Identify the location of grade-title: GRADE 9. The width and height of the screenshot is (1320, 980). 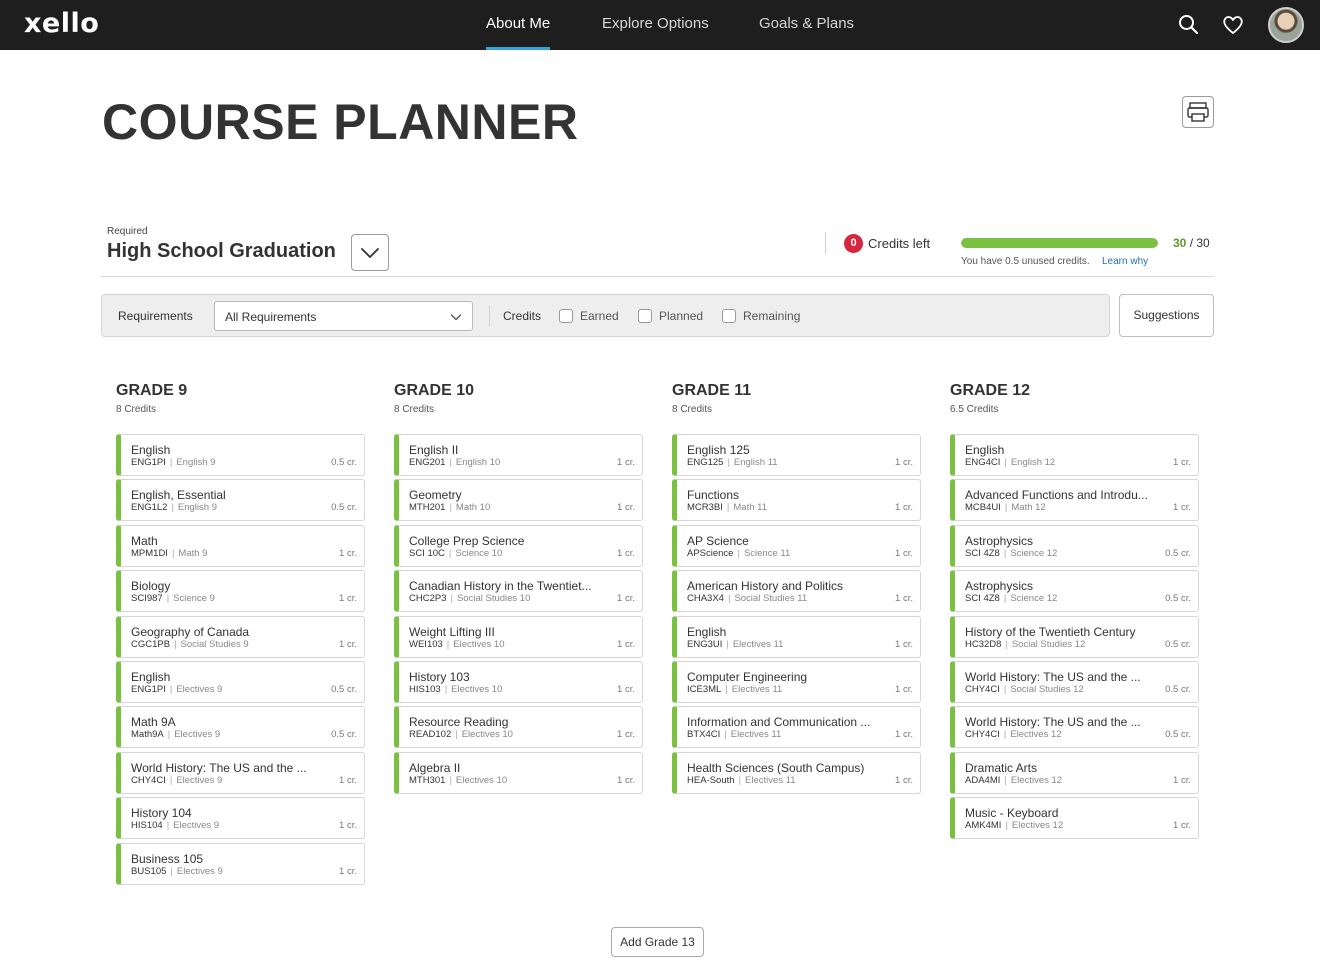
(152, 390).